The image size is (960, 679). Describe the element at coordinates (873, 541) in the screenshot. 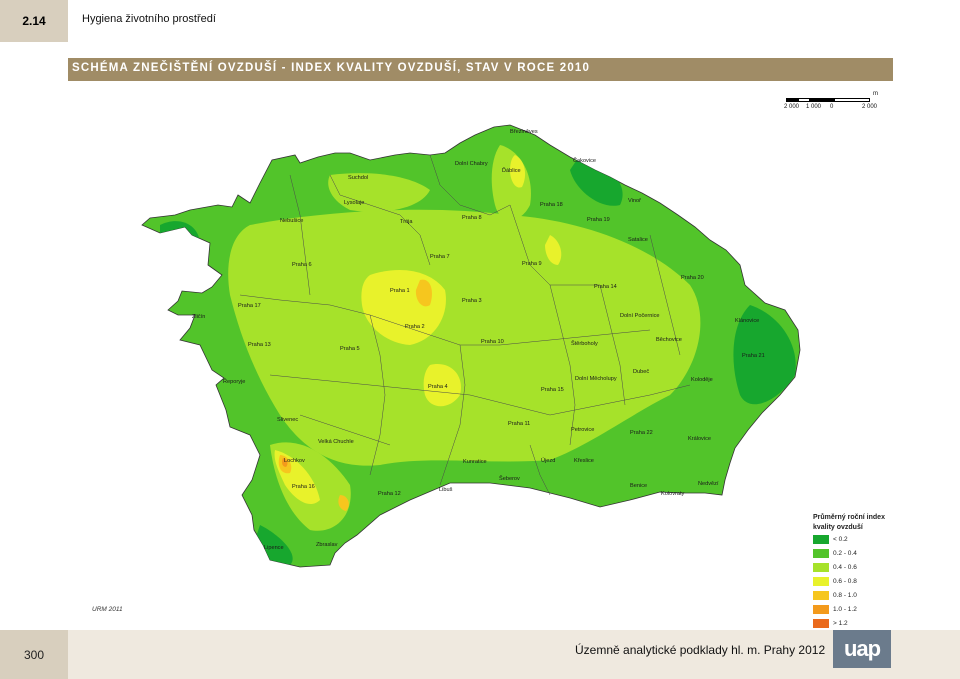

I see `legend-item: < 0.2` at that location.